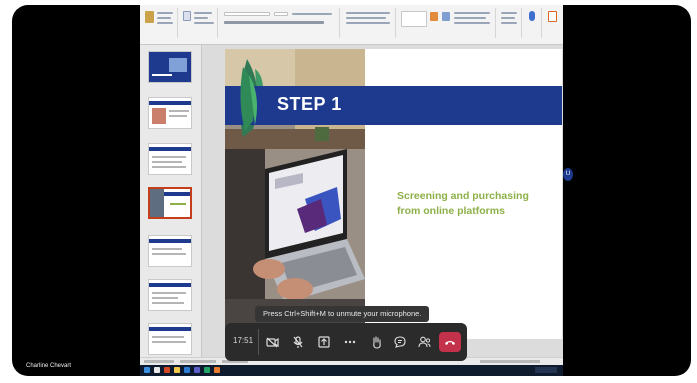  I want to click on raise-hand-icon, so click(376, 342).